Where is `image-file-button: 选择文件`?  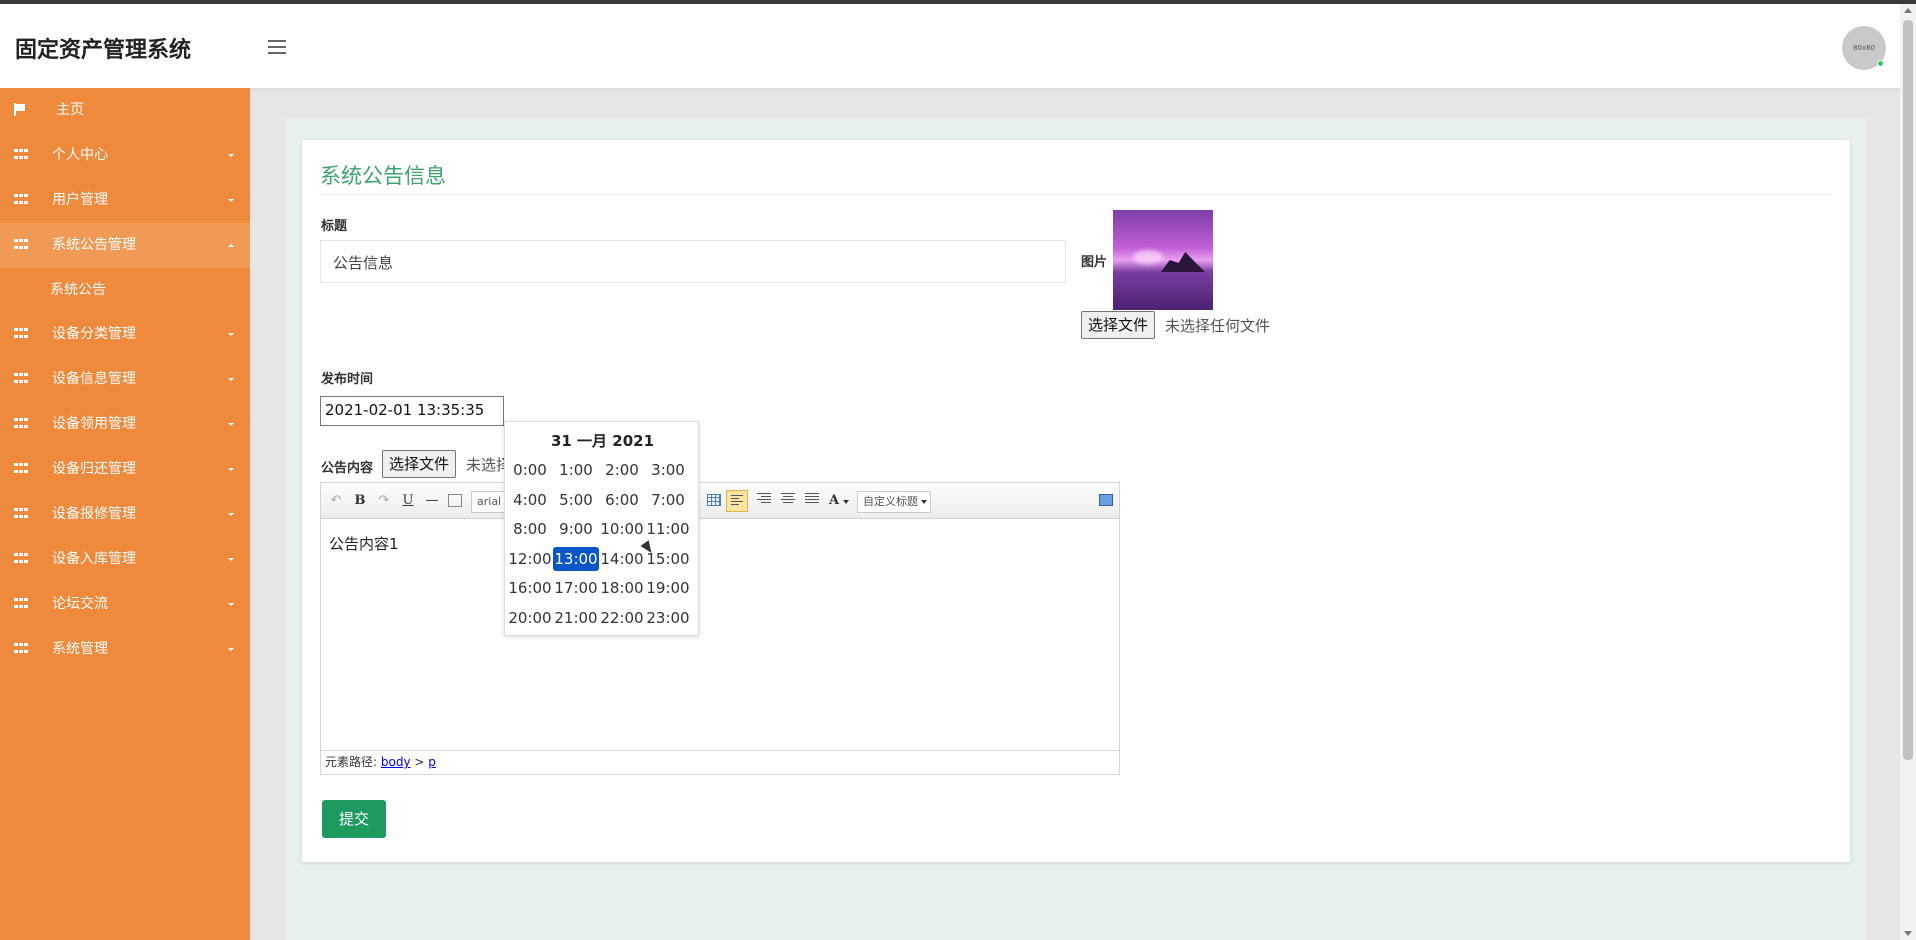
image-file-button: 选择文件 is located at coordinates (1118, 325).